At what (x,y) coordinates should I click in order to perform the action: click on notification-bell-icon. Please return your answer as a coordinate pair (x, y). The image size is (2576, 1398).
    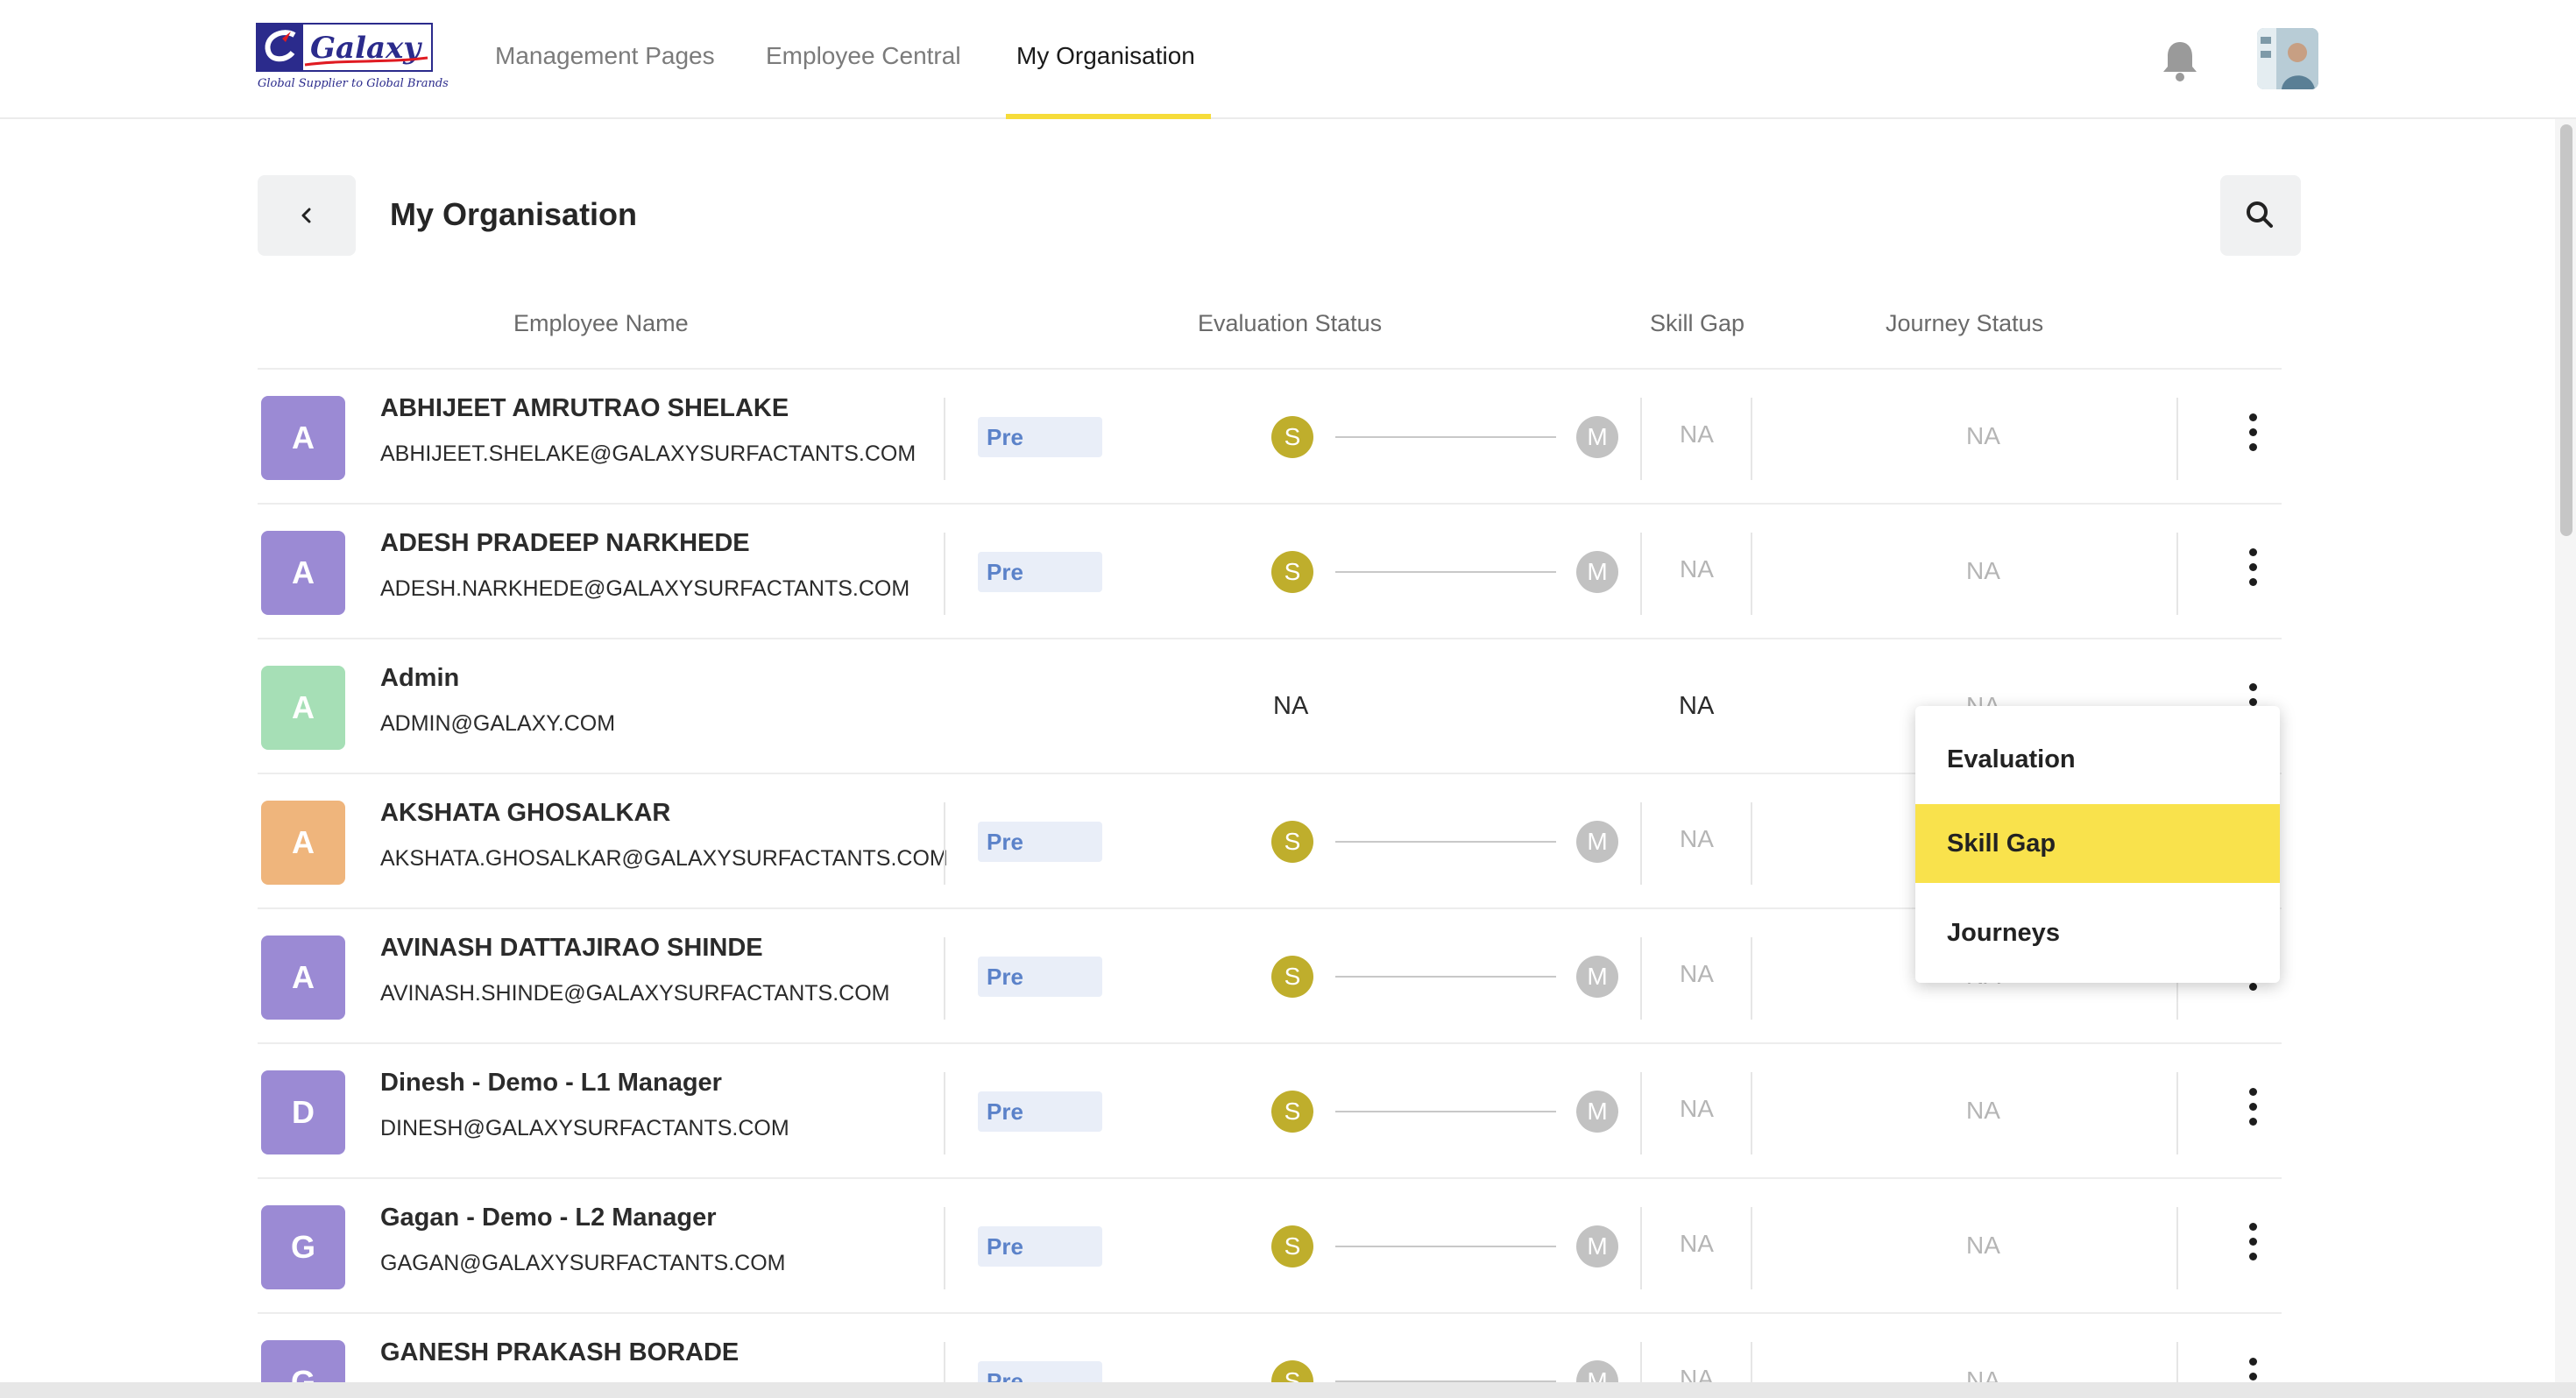
    Looking at the image, I should click on (2180, 60).